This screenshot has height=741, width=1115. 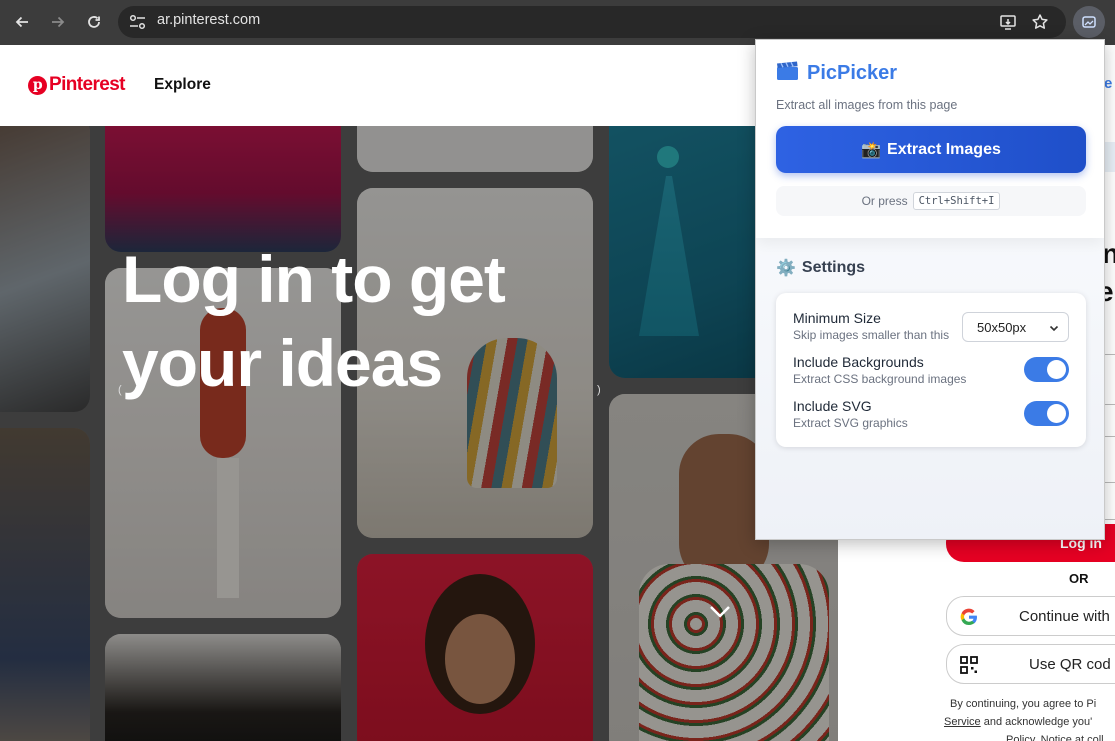 I want to click on svg-toggle, so click(x=1046, y=413).